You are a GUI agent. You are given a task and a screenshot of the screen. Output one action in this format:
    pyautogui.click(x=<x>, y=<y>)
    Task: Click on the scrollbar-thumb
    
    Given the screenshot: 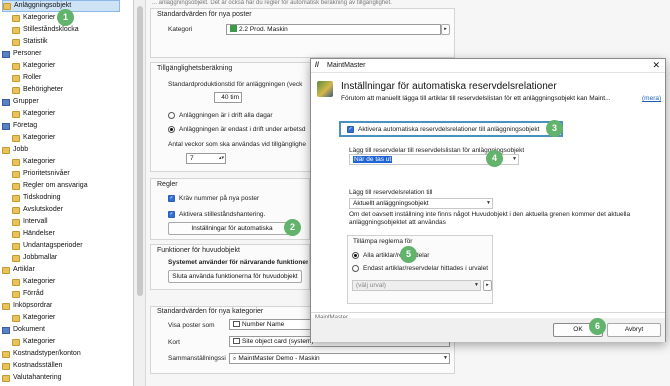 What is the action you would take?
    pyautogui.click(x=140, y=151)
    